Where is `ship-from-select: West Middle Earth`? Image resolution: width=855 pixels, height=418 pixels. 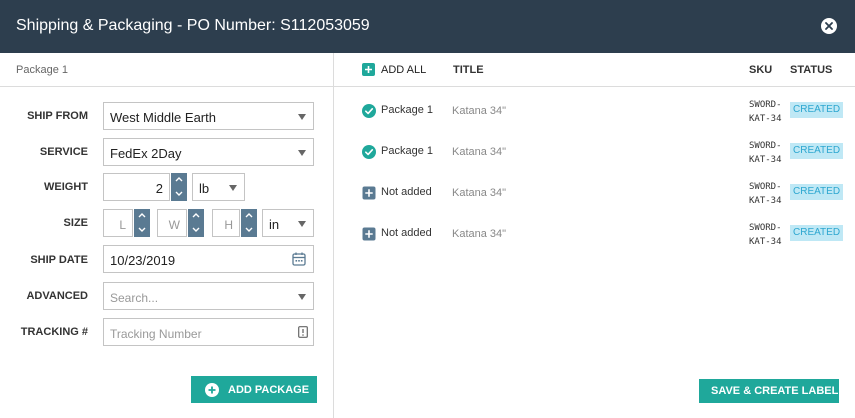
ship-from-select: West Middle Earth is located at coordinates (208, 116).